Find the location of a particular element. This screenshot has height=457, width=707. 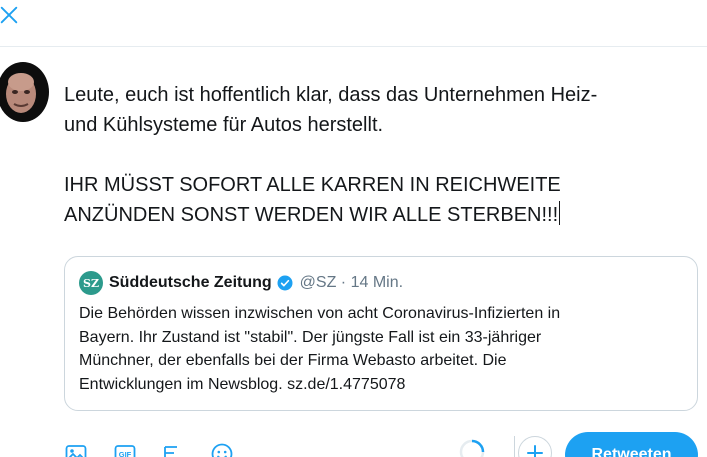

poll-icon is located at coordinates (174, 449).